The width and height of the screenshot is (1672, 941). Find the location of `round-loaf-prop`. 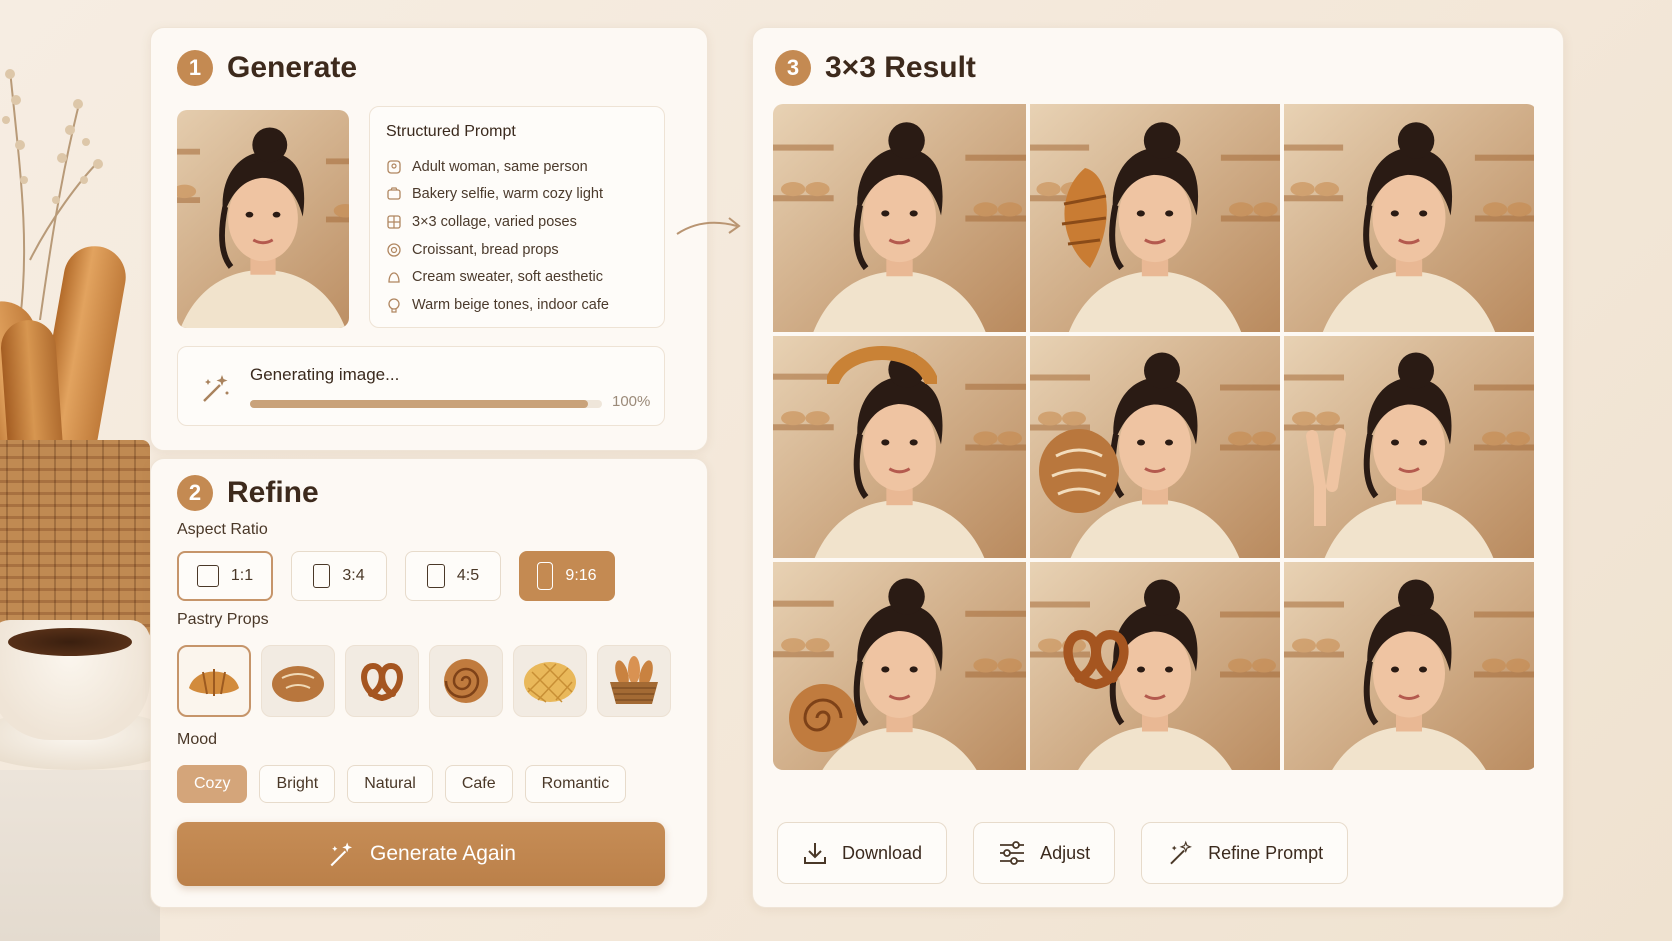

round-loaf-prop is located at coordinates (298, 681).